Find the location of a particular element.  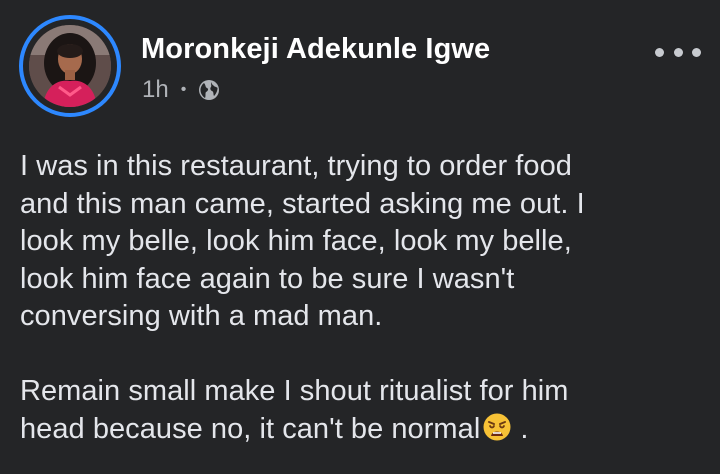

avatar is located at coordinates (70, 66).